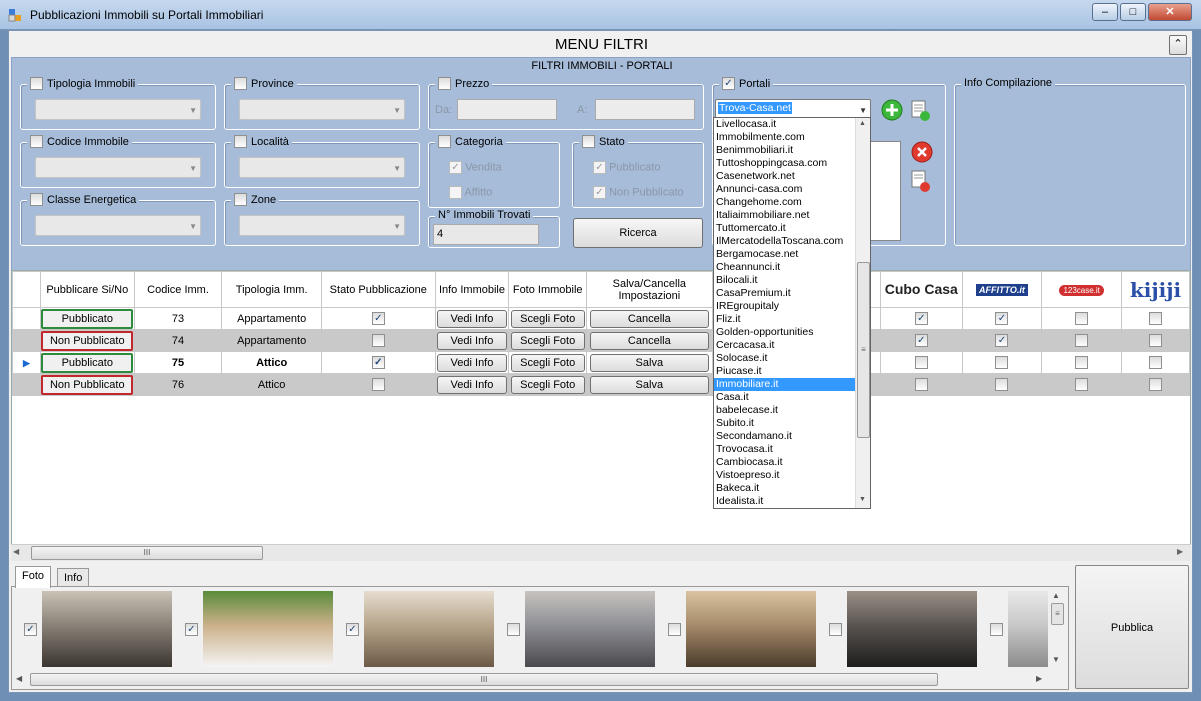 The height and width of the screenshot is (701, 1201). I want to click on photo-horizontal-scrollbar: ◀ III ▶, so click(531, 680).